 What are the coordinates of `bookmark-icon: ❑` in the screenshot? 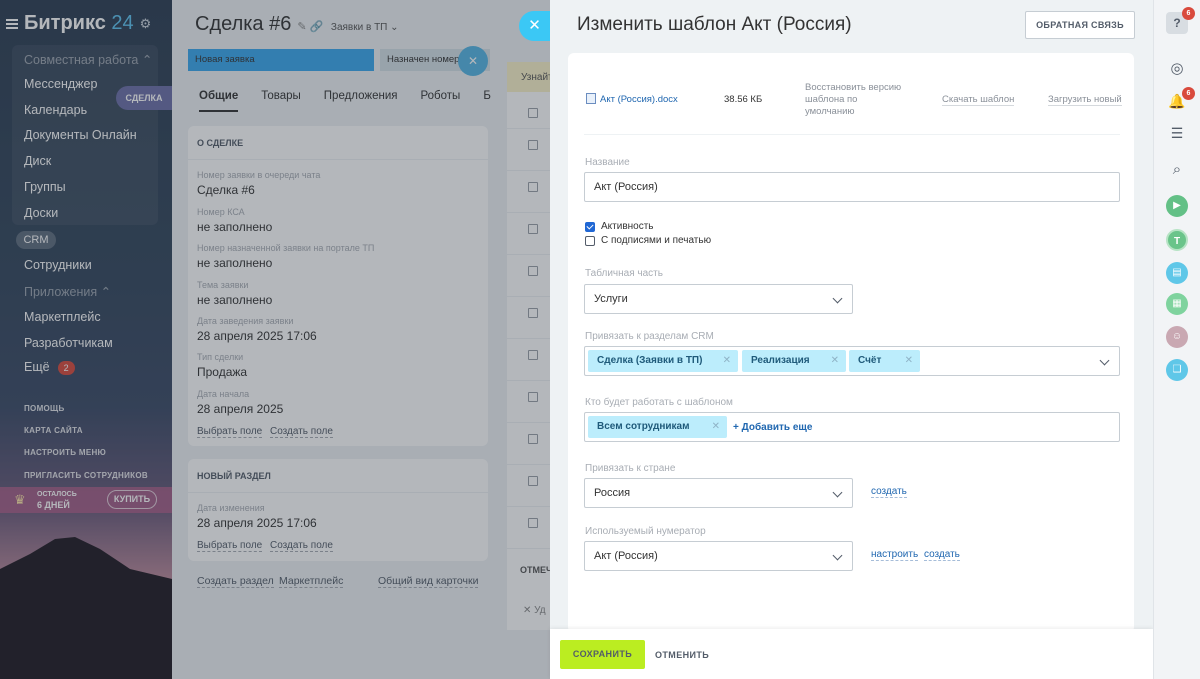 It's located at (1177, 370).